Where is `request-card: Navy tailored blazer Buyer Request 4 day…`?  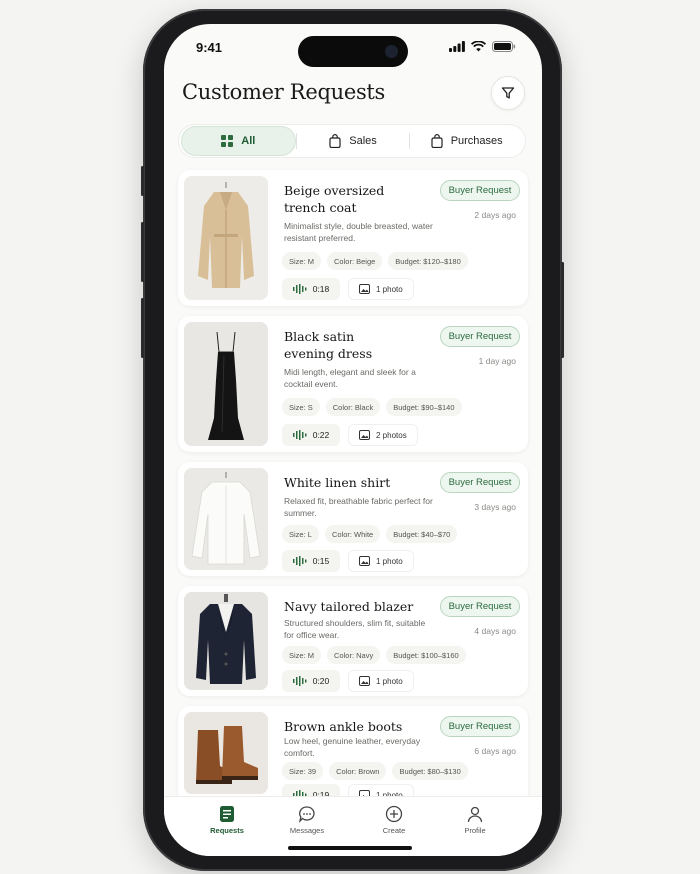 request-card: Navy tailored blazer Buyer Request 4 day… is located at coordinates (353, 641).